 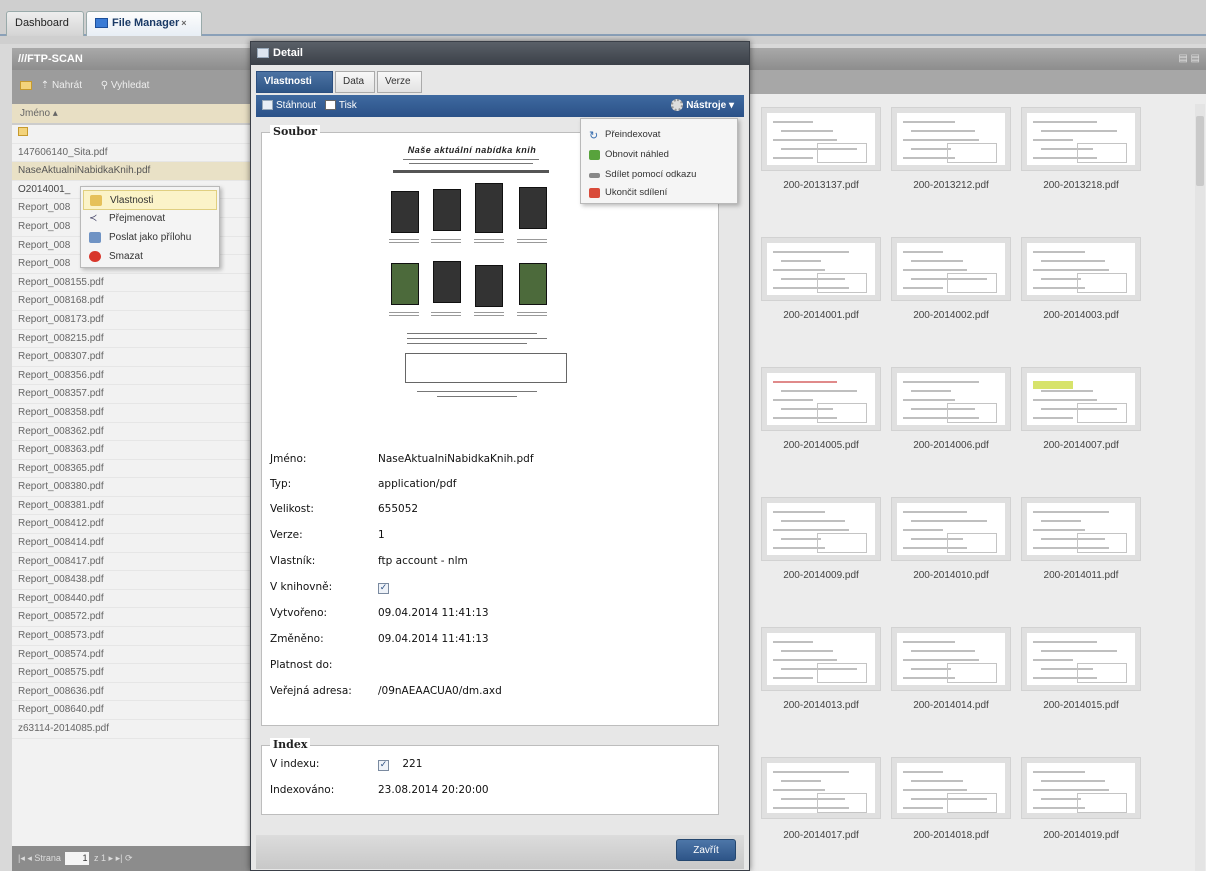 What do you see at coordinates (659, 135) in the screenshot?
I see `menu-item-reindex: ↻ Přeindexovat` at bounding box center [659, 135].